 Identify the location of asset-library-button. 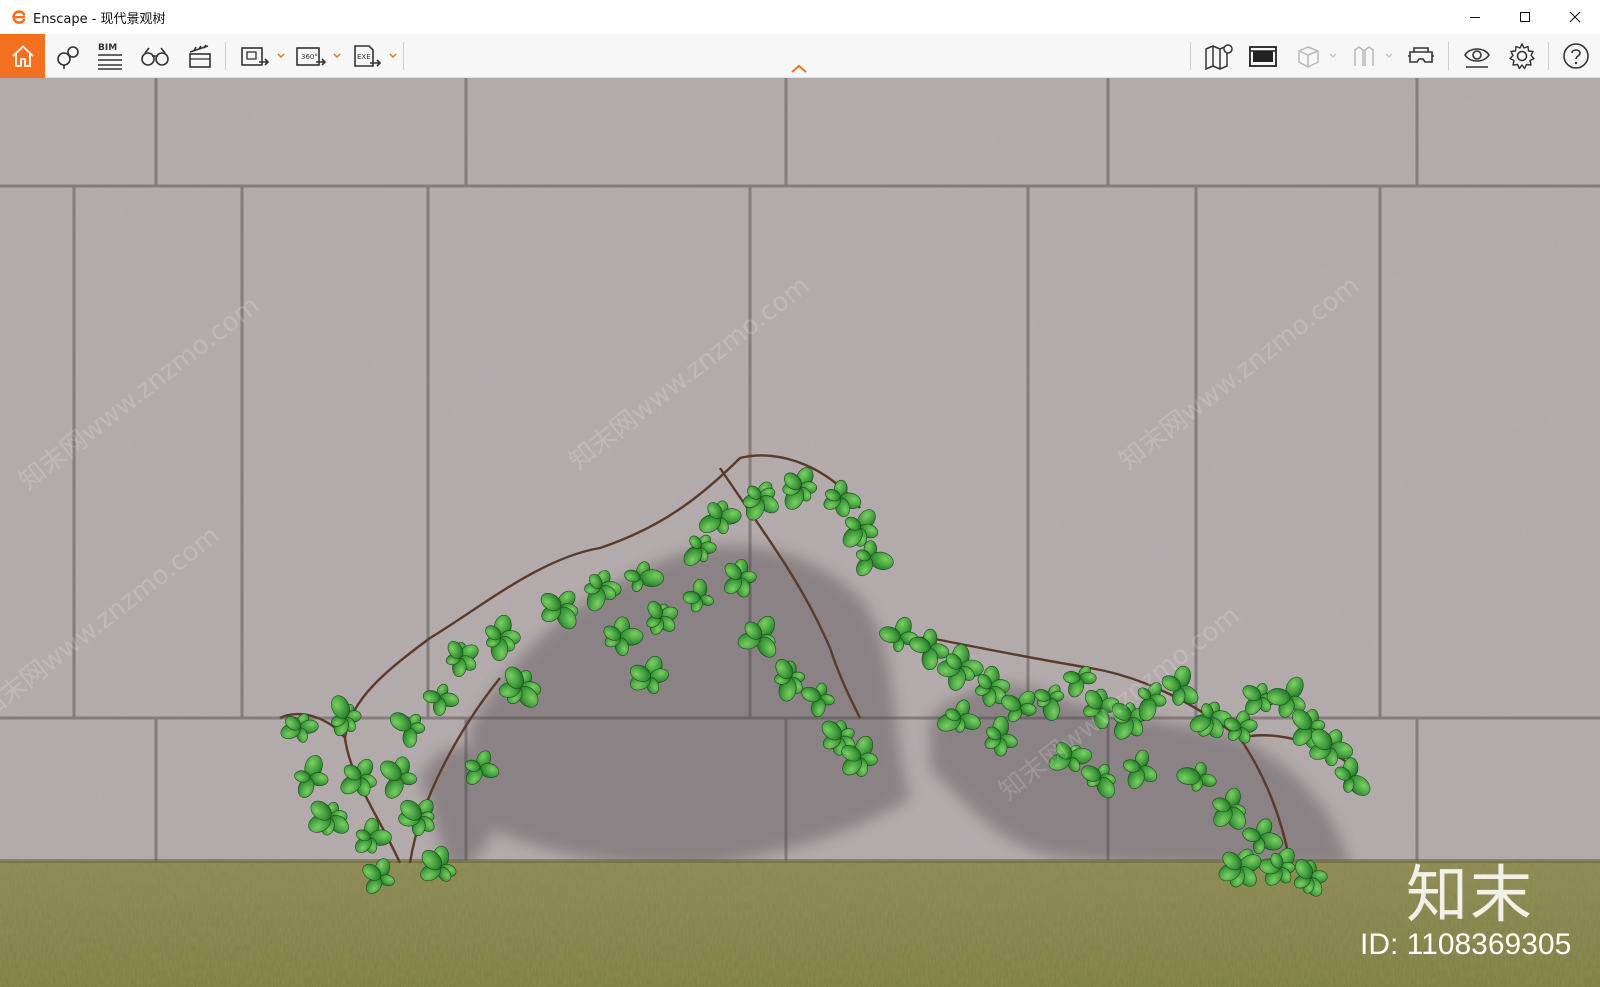
(68, 56).